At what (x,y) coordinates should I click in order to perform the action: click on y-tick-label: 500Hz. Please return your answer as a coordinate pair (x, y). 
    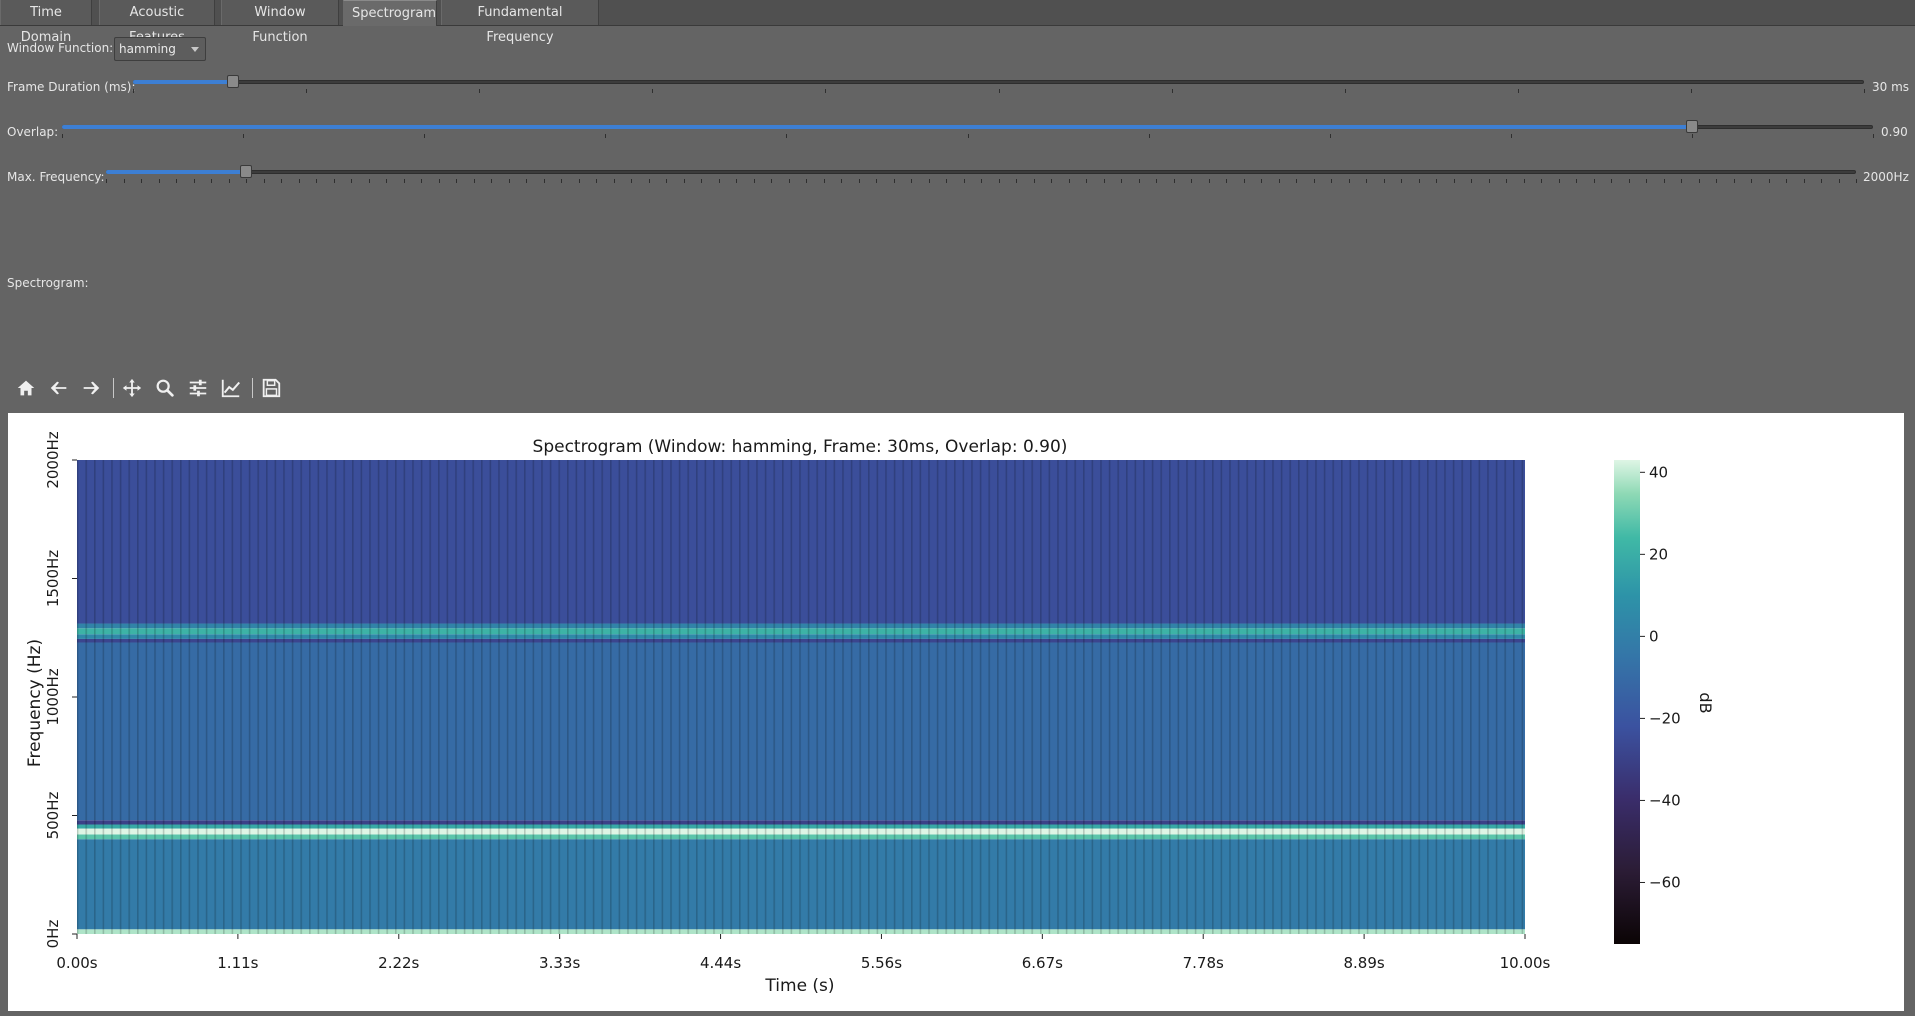
    Looking at the image, I should click on (53, 815).